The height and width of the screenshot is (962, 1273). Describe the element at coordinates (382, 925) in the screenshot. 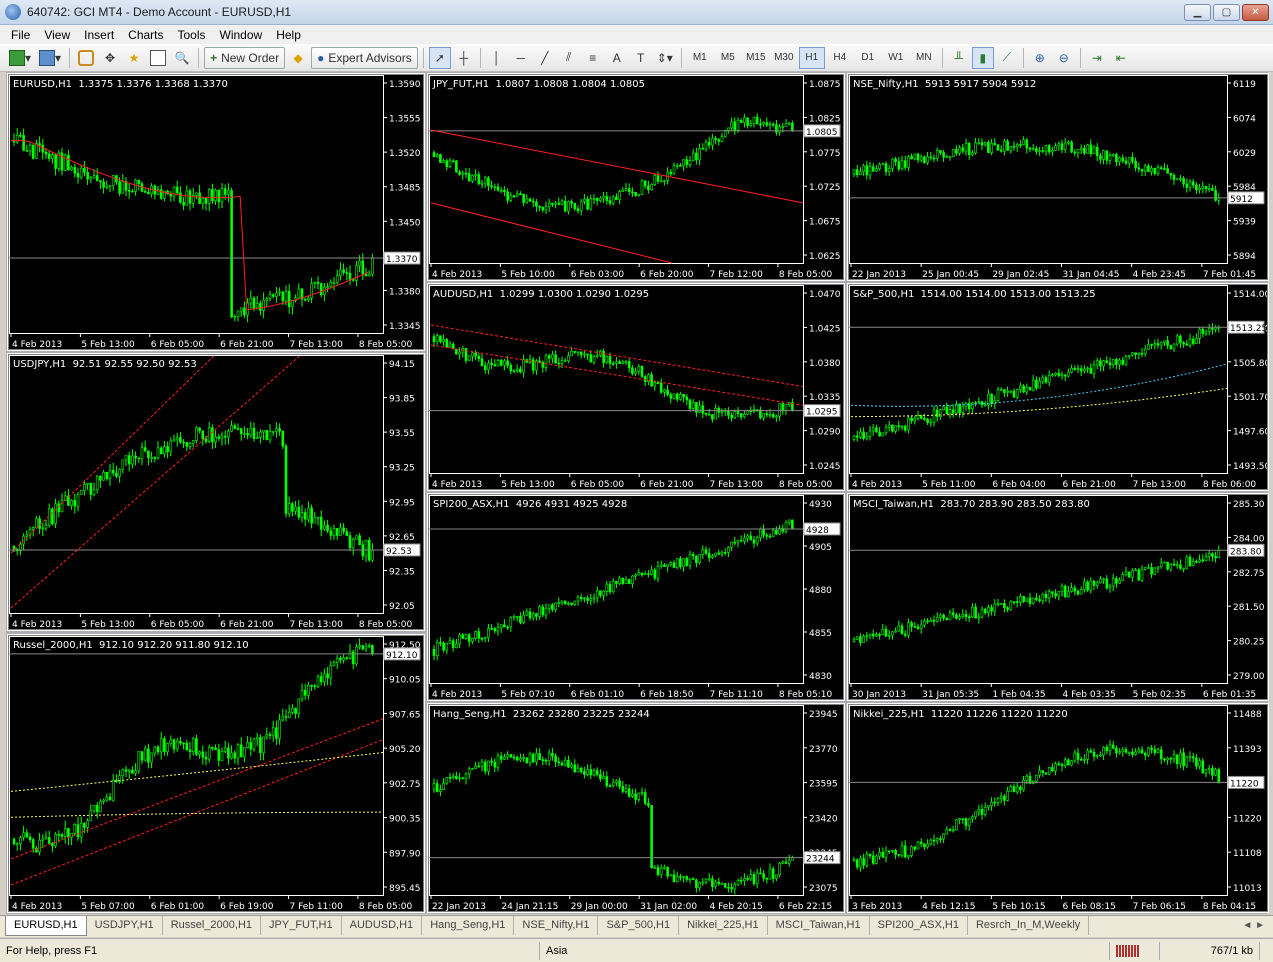

I see `chart-tab: AUDUSD,H1` at that location.